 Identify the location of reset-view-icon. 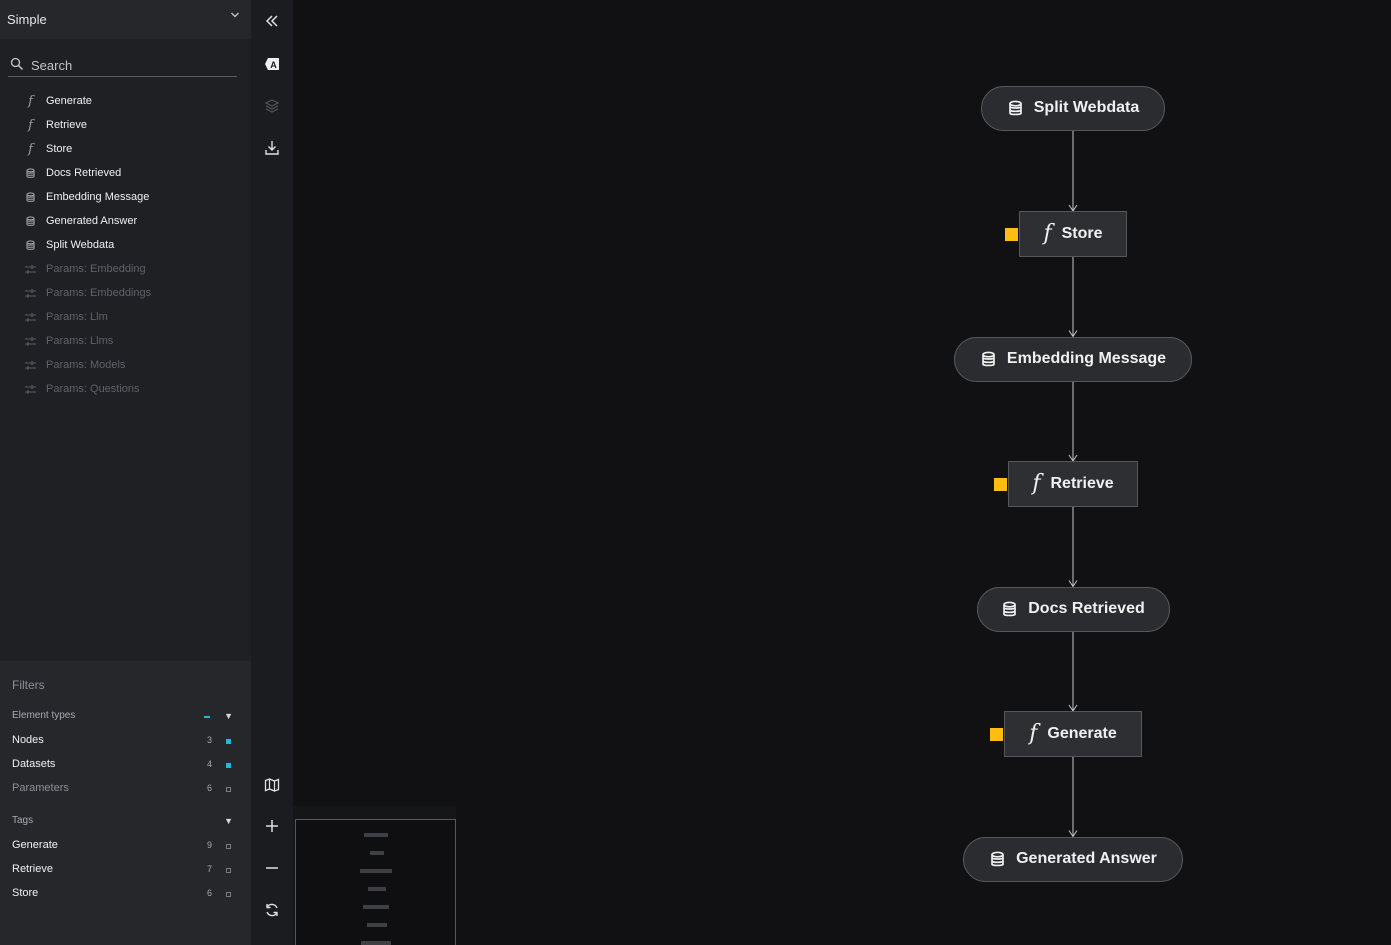
(272, 910).